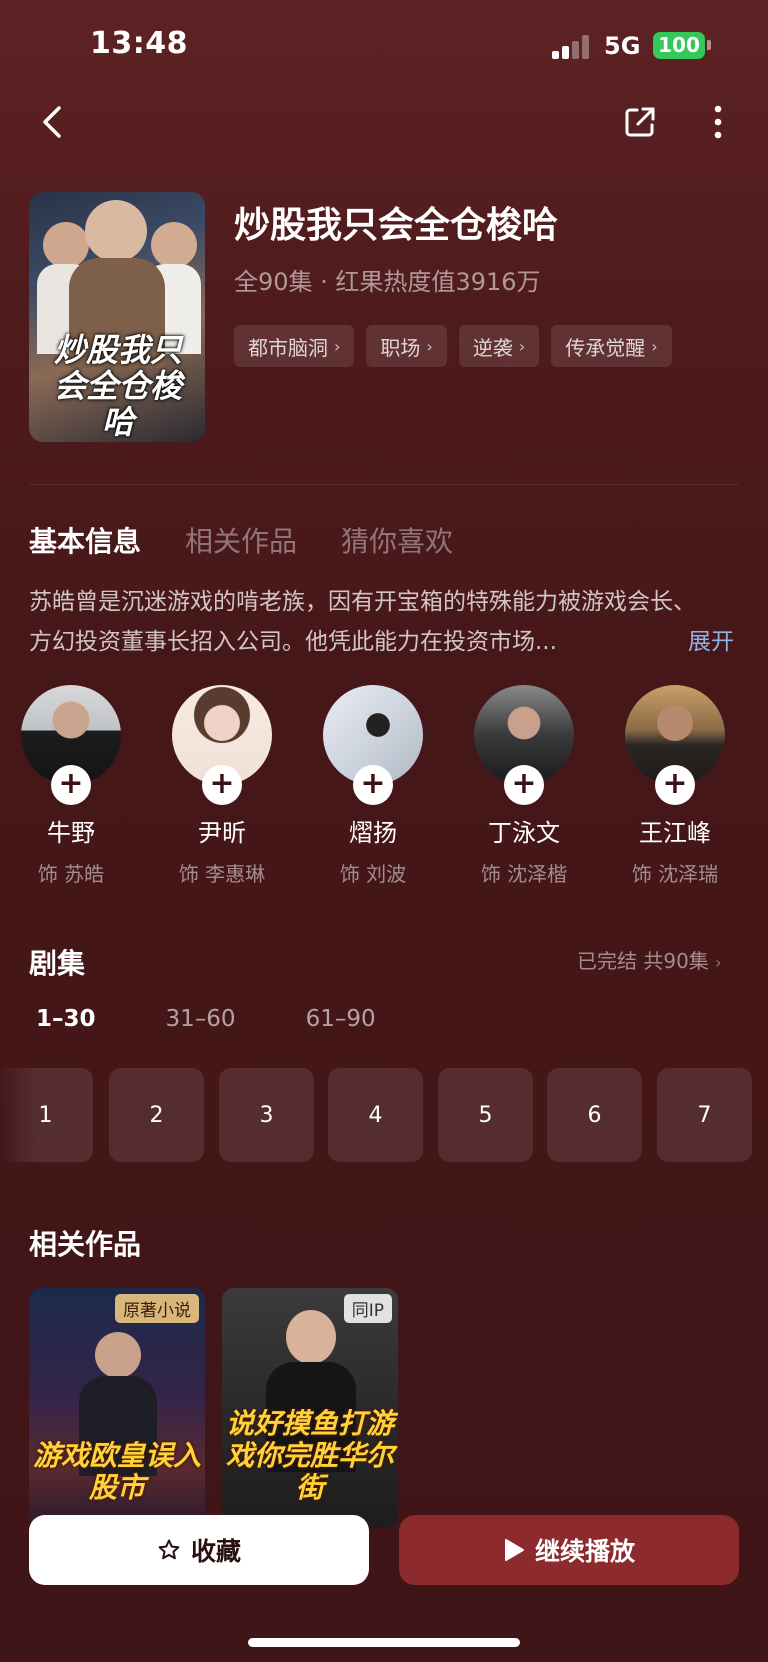  Describe the element at coordinates (373, 874) in the screenshot. I see `cast-role: 饰 刘波` at that location.